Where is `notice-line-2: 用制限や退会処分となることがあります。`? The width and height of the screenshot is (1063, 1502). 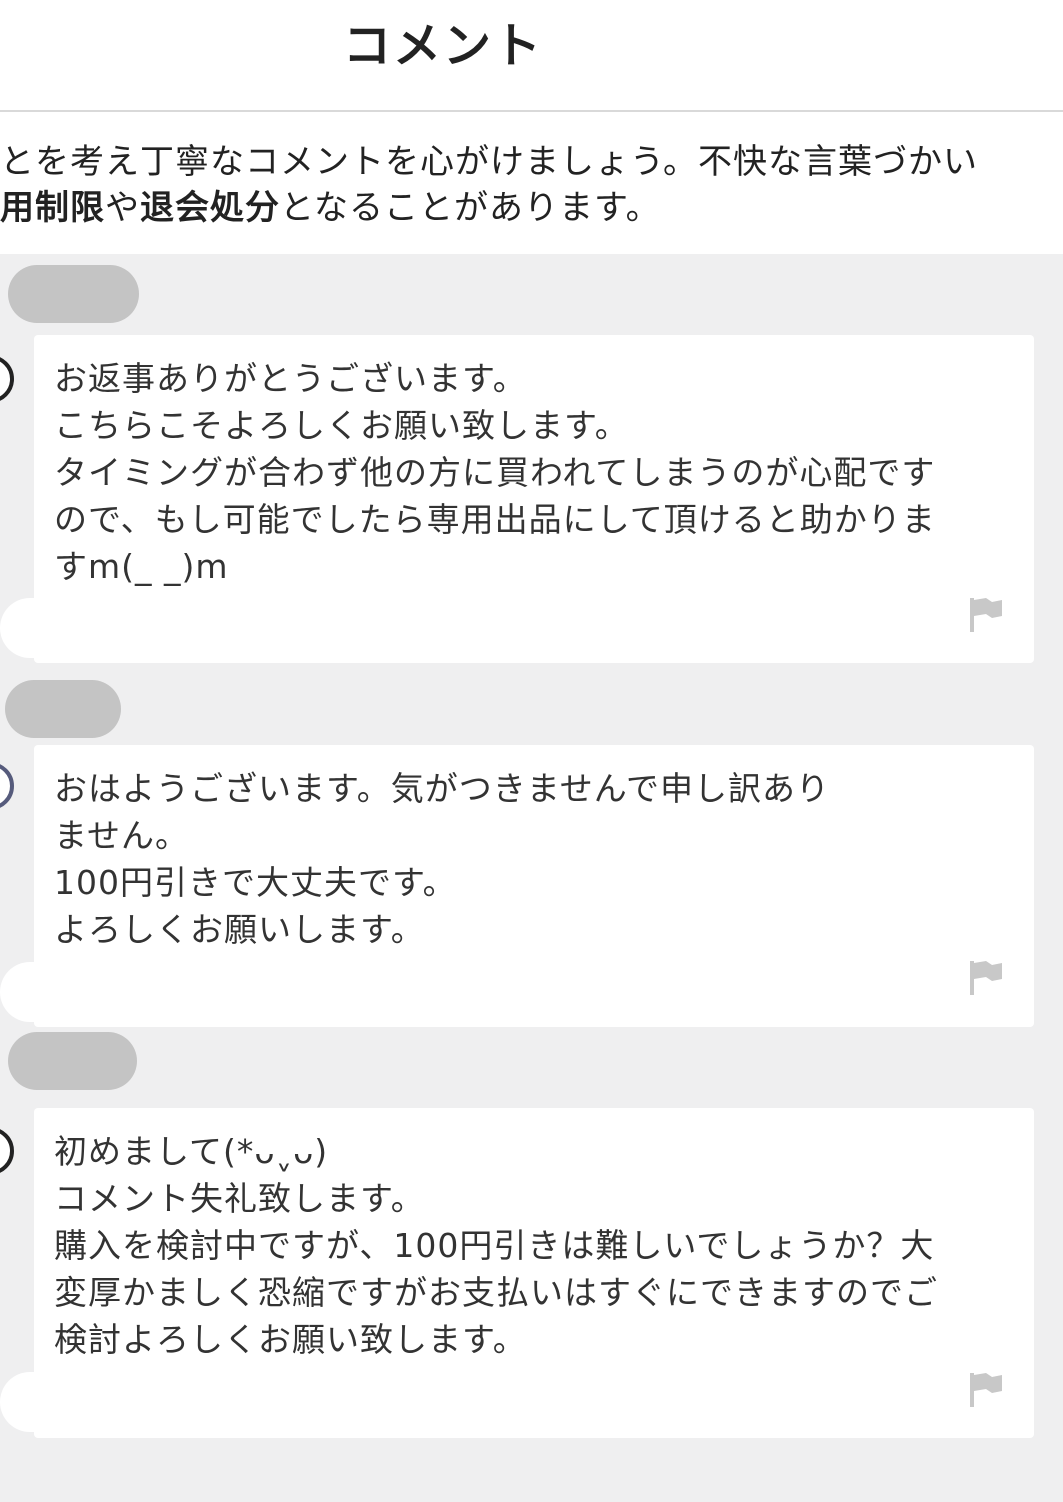 notice-line-2: 用制限や退会処分となることがあります。 is located at coordinates (330, 208).